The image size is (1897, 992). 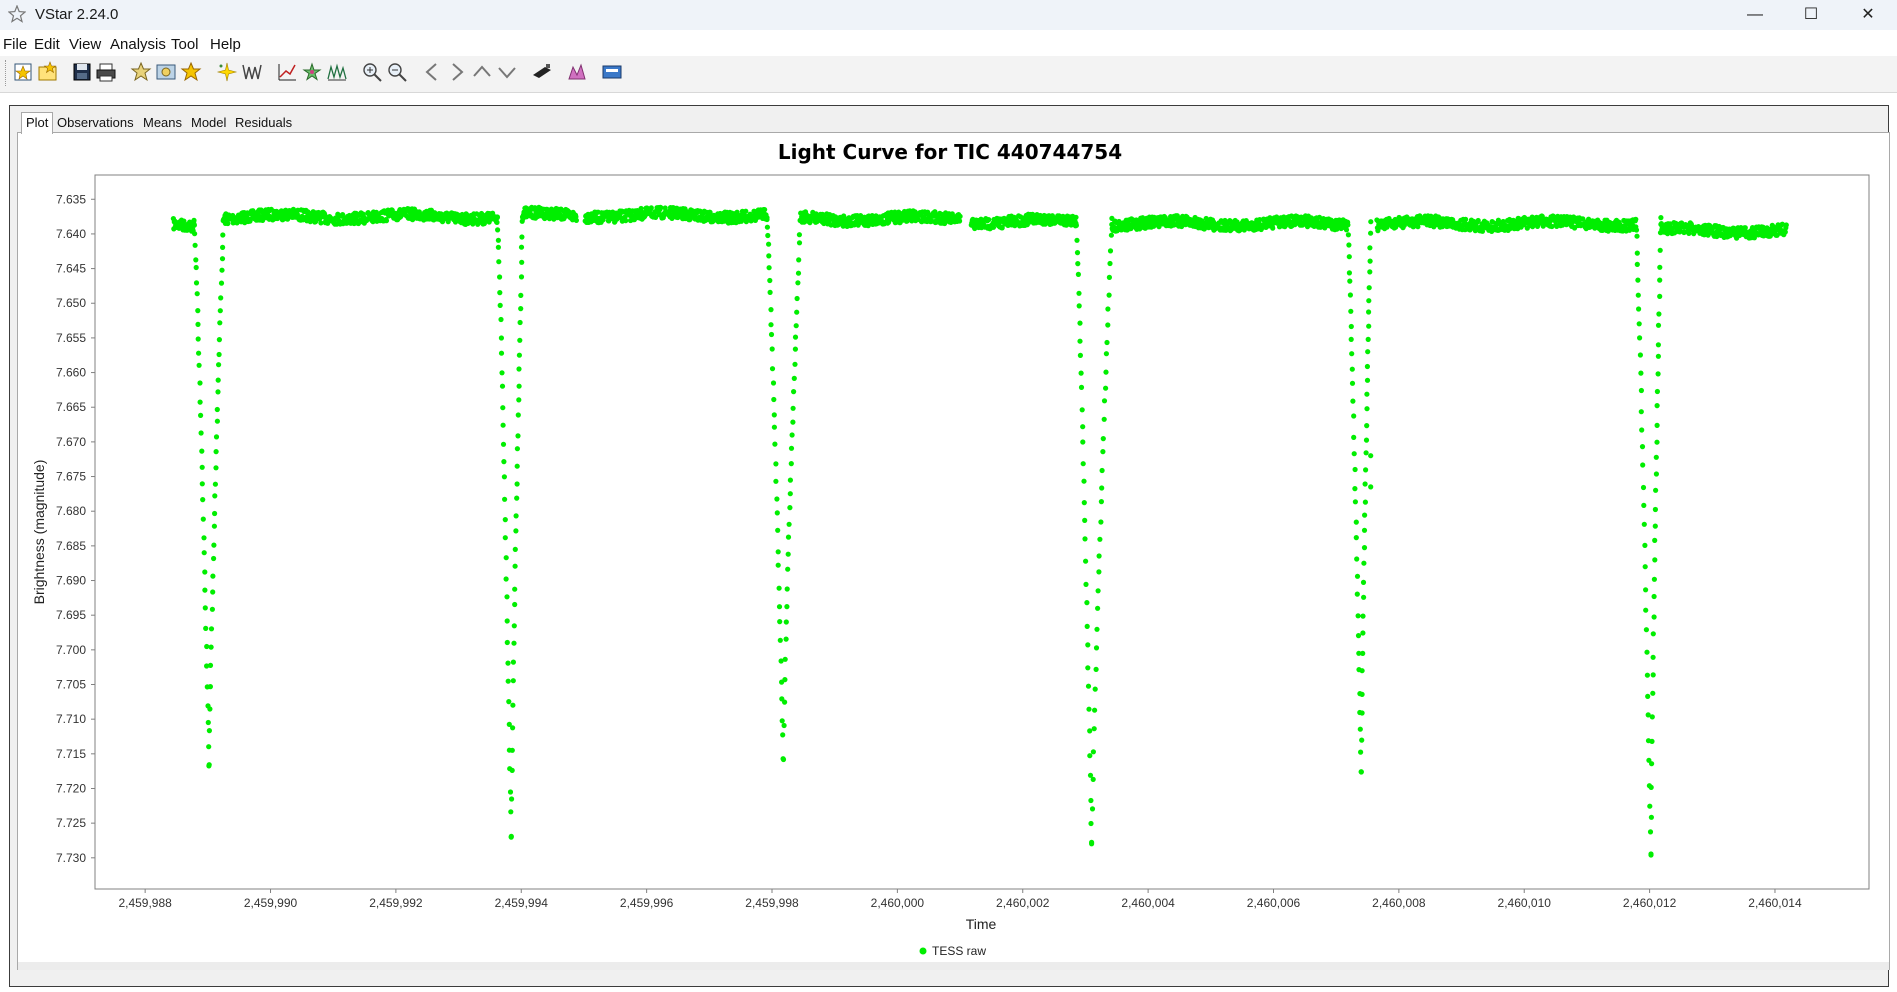 What do you see at coordinates (432, 72) in the screenshot?
I see `pan-left-icon` at bounding box center [432, 72].